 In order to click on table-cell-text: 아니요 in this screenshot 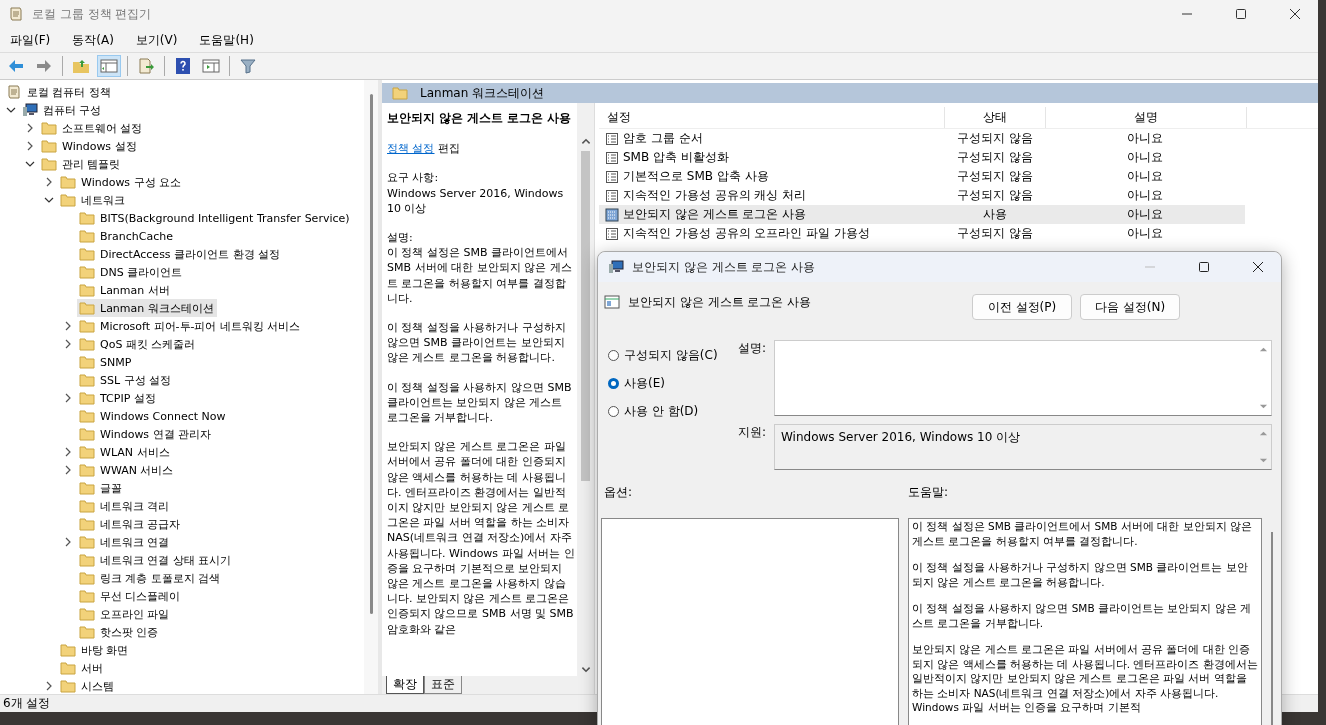, I will do `click(1145, 138)`.